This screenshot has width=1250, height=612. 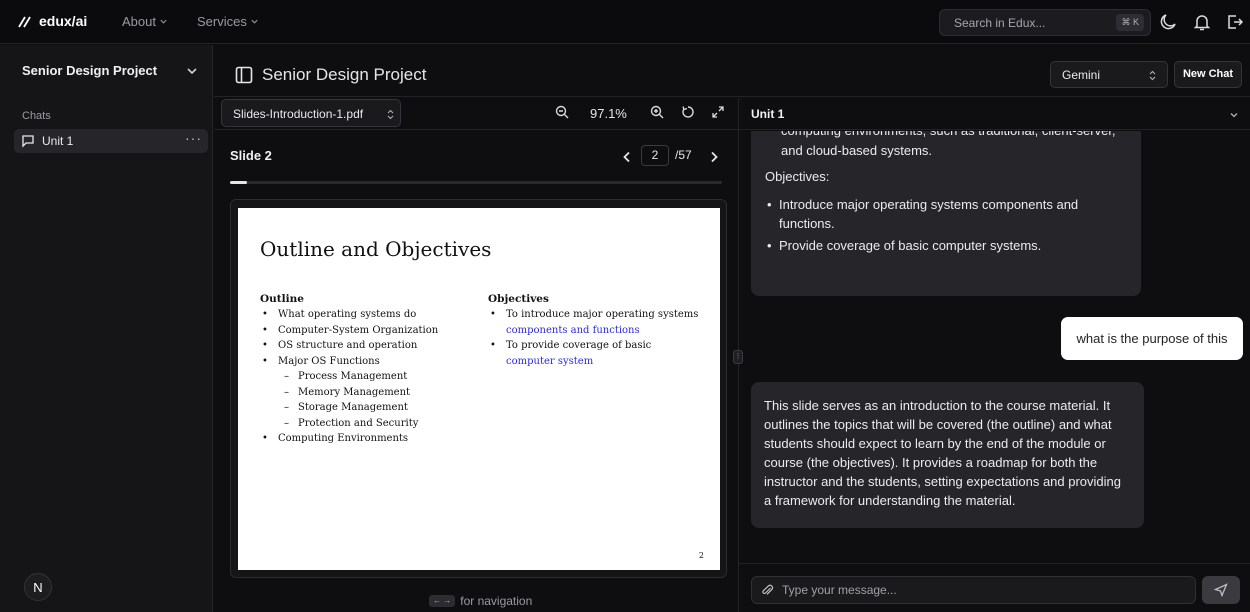 What do you see at coordinates (442, 601) in the screenshot?
I see `arrow-keys-badge: ← →` at bounding box center [442, 601].